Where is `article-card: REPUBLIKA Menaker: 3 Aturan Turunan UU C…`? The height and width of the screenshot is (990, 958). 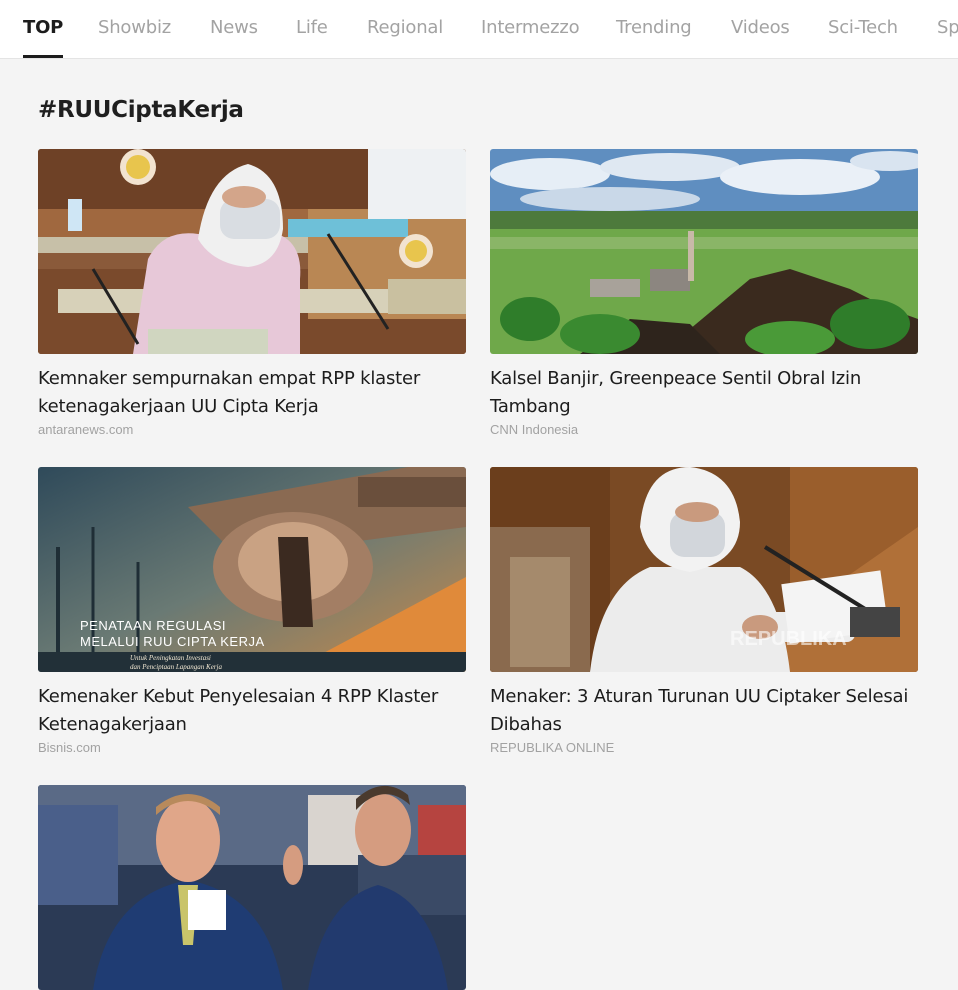
article-card: REPUBLIKA Menaker: 3 Aturan Turunan UU C… is located at coordinates (704, 611).